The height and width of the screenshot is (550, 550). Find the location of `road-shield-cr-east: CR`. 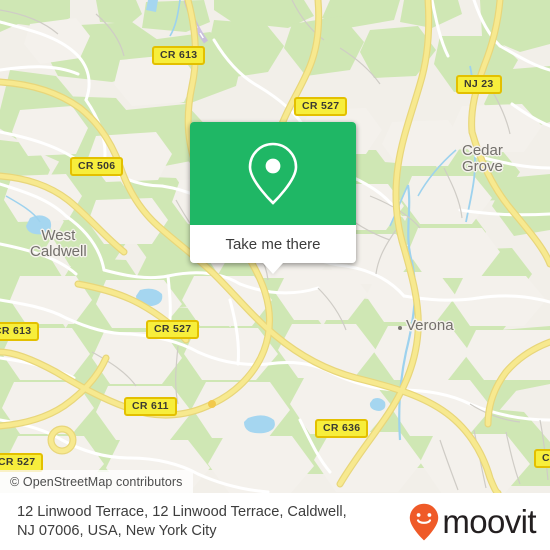

road-shield-cr-east: CR is located at coordinates (542, 458).